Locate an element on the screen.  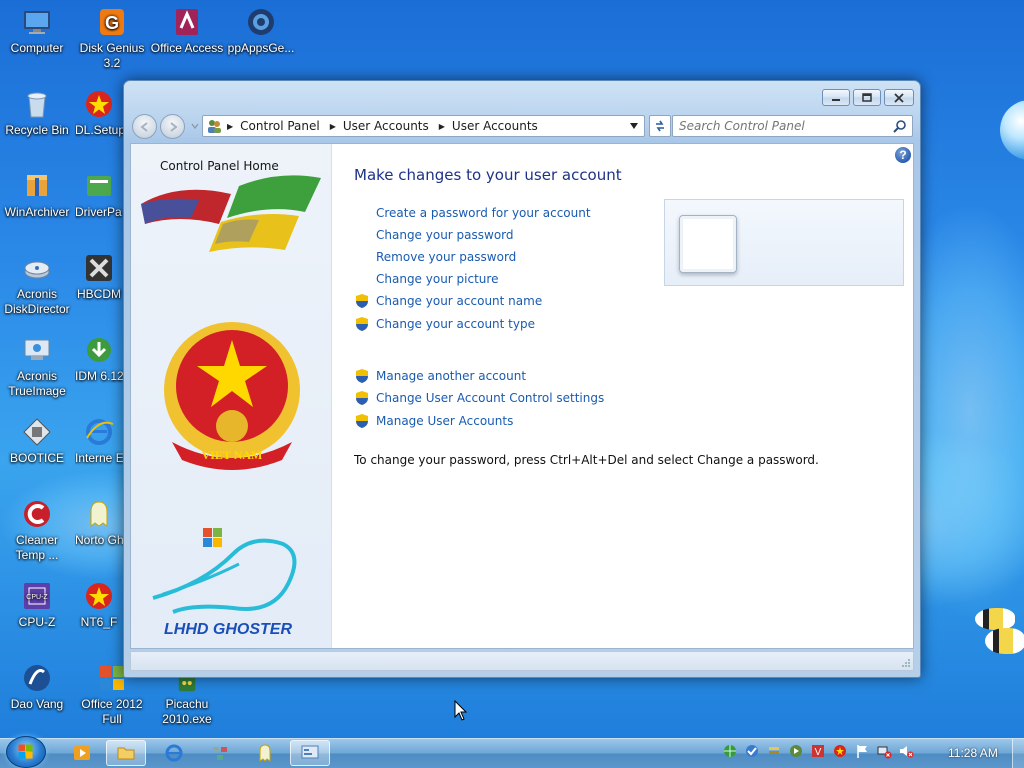
left-navigation-pane: Control Panel Home VIET NAM LHHD GHOSTER is located at coordinates (231, 396).